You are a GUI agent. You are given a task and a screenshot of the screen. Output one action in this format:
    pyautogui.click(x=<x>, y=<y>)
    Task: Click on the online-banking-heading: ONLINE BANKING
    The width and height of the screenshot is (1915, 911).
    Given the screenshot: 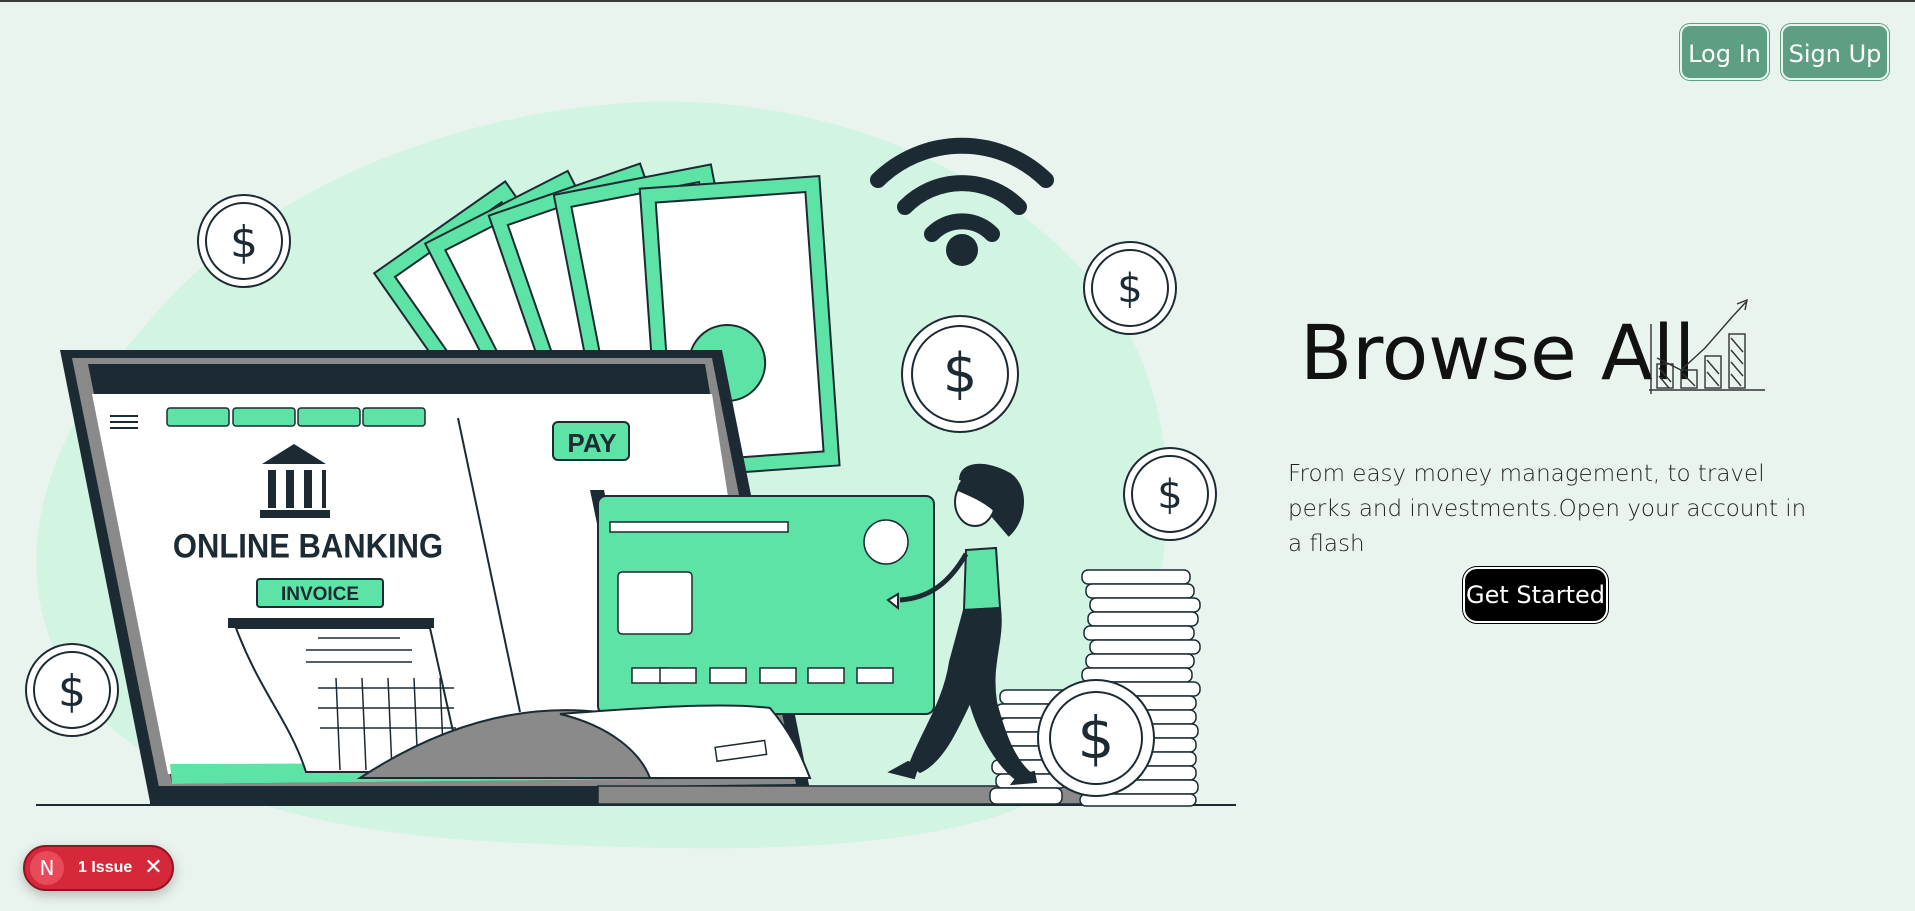 What is the action you would take?
    pyautogui.click(x=308, y=546)
    